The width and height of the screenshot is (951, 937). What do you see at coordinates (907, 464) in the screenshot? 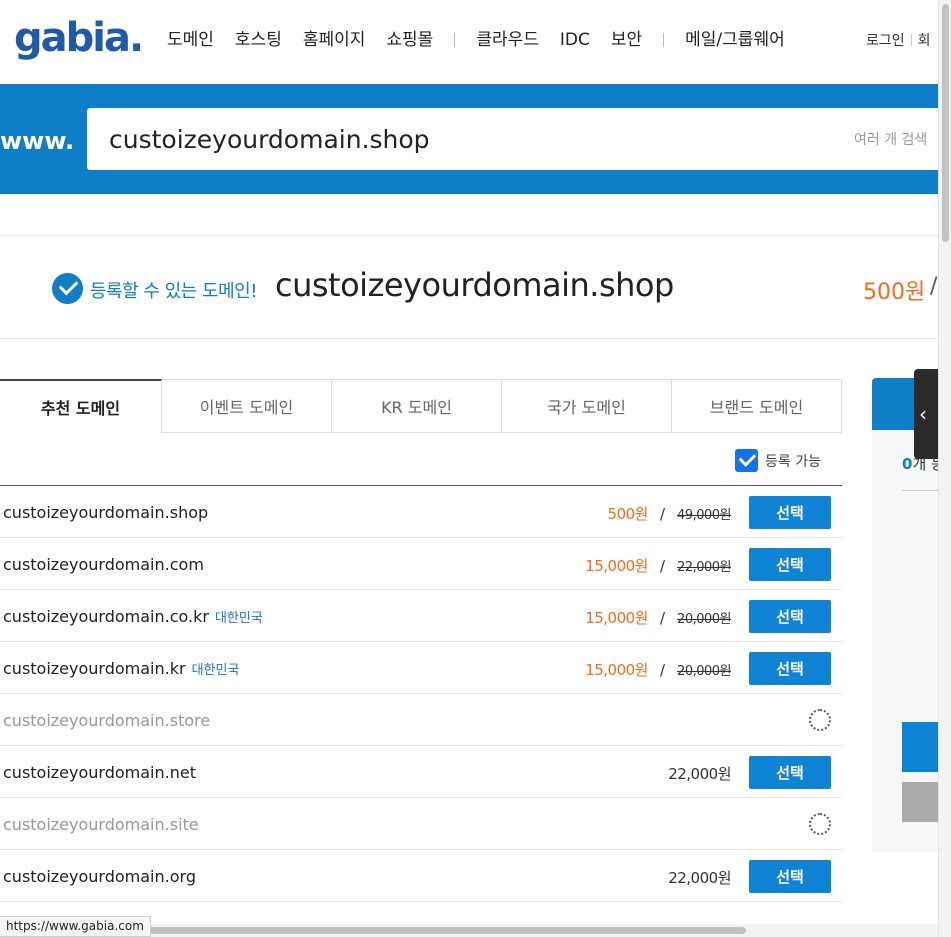
I see `cart-count-number: 0` at bounding box center [907, 464].